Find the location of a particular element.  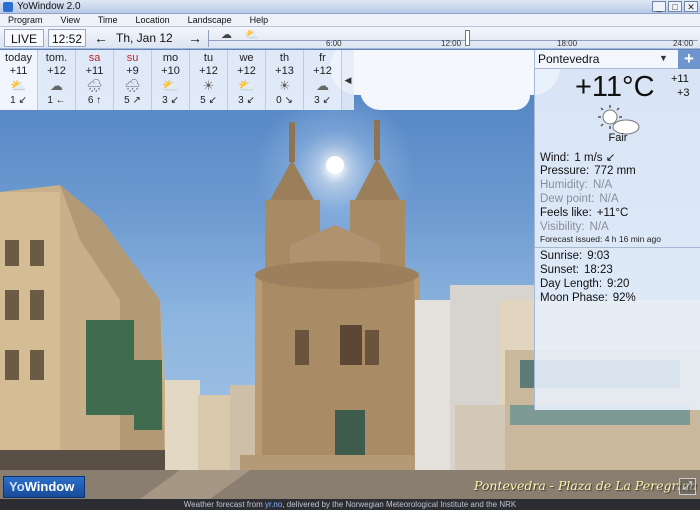

maximize-button: □ is located at coordinates (675, 6).